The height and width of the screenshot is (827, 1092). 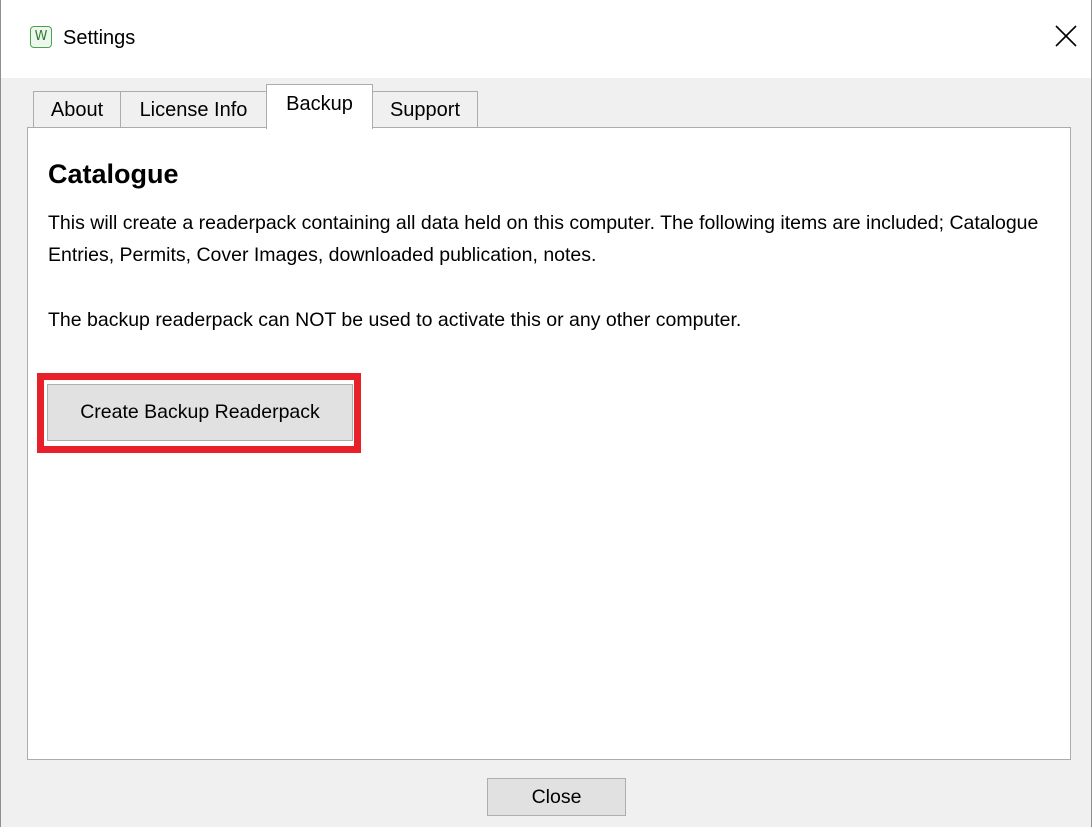 What do you see at coordinates (425, 109) in the screenshot?
I see `tab-support: Support` at bounding box center [425, 109].